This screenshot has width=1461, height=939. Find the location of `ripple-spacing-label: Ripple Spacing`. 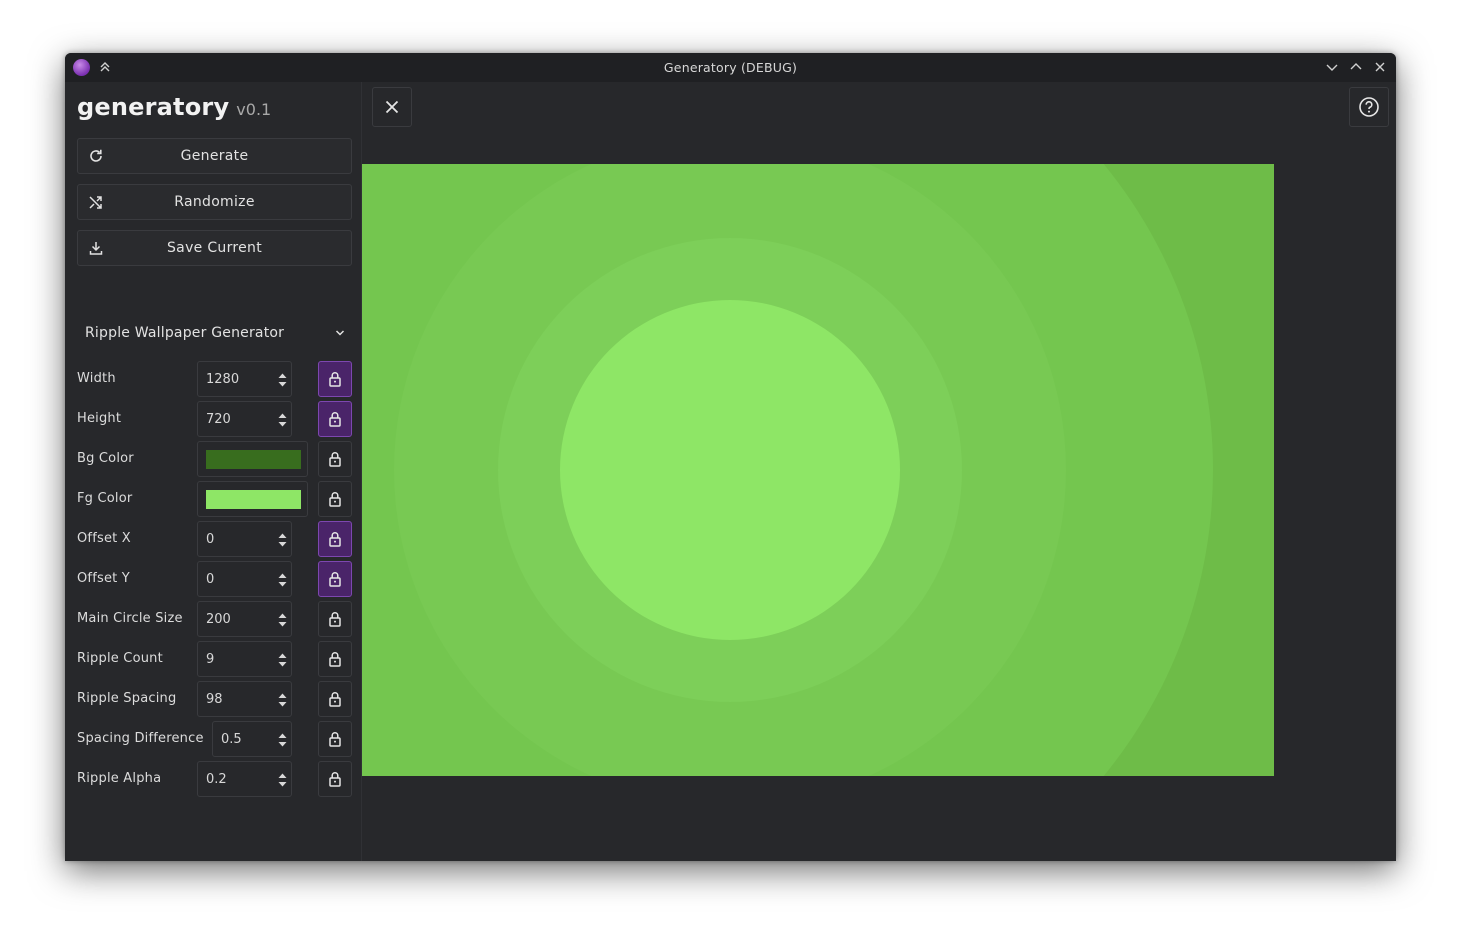

ripple-spacing-label: Ripple Spacing is located at coordinates (127, 698).